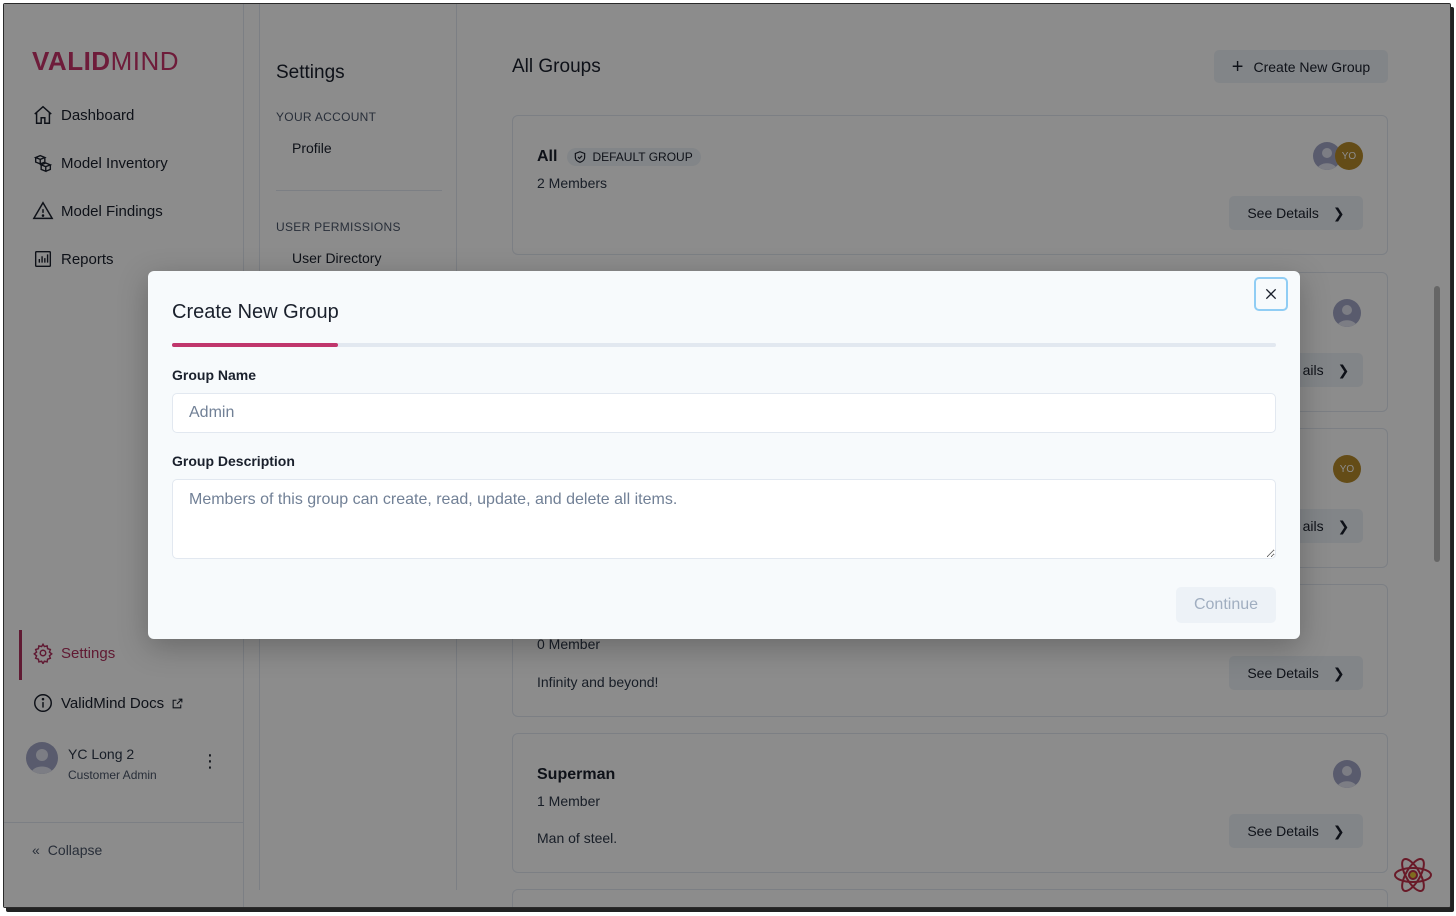 The image size is (1456, 916). Describe the element at coordinates (1226, 605) in the screenshot. I see `continue-button: Continue` at that location.